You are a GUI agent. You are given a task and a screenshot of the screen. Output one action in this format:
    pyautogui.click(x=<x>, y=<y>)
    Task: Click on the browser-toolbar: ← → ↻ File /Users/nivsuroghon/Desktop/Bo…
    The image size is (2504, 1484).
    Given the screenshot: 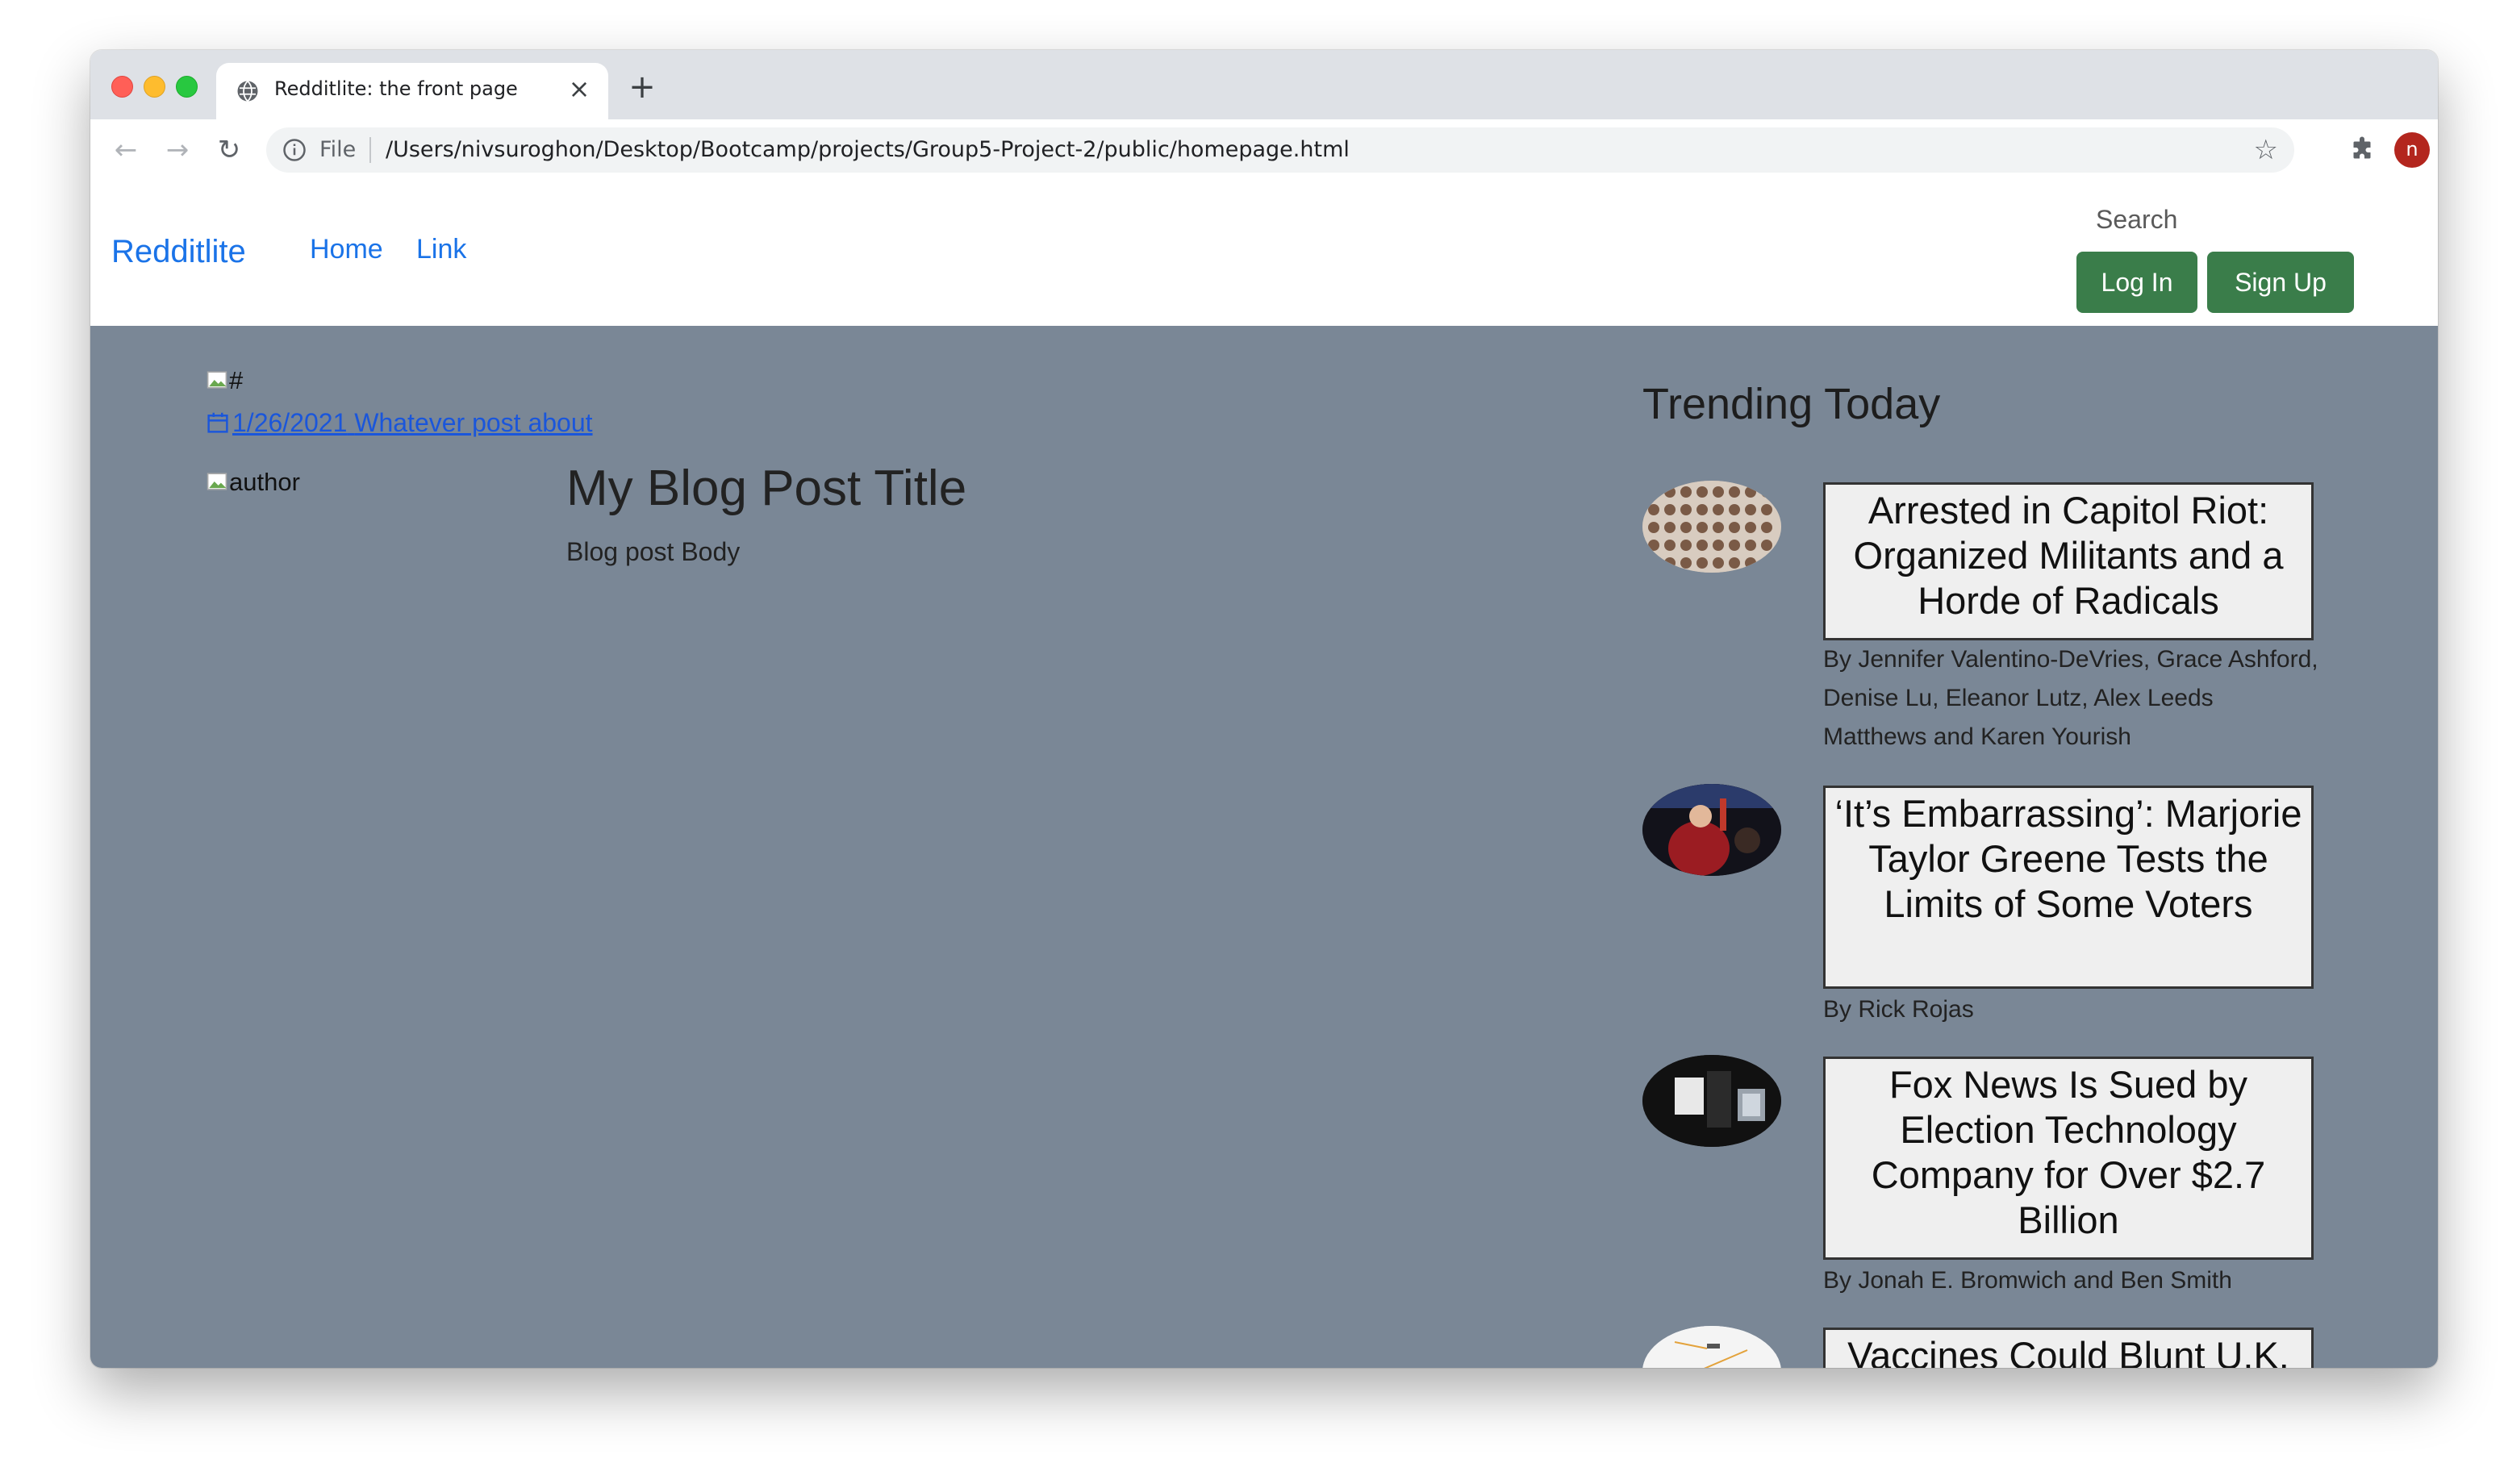 What is the action you would take?
    pyautogui.click(x=1264, y=150)
    